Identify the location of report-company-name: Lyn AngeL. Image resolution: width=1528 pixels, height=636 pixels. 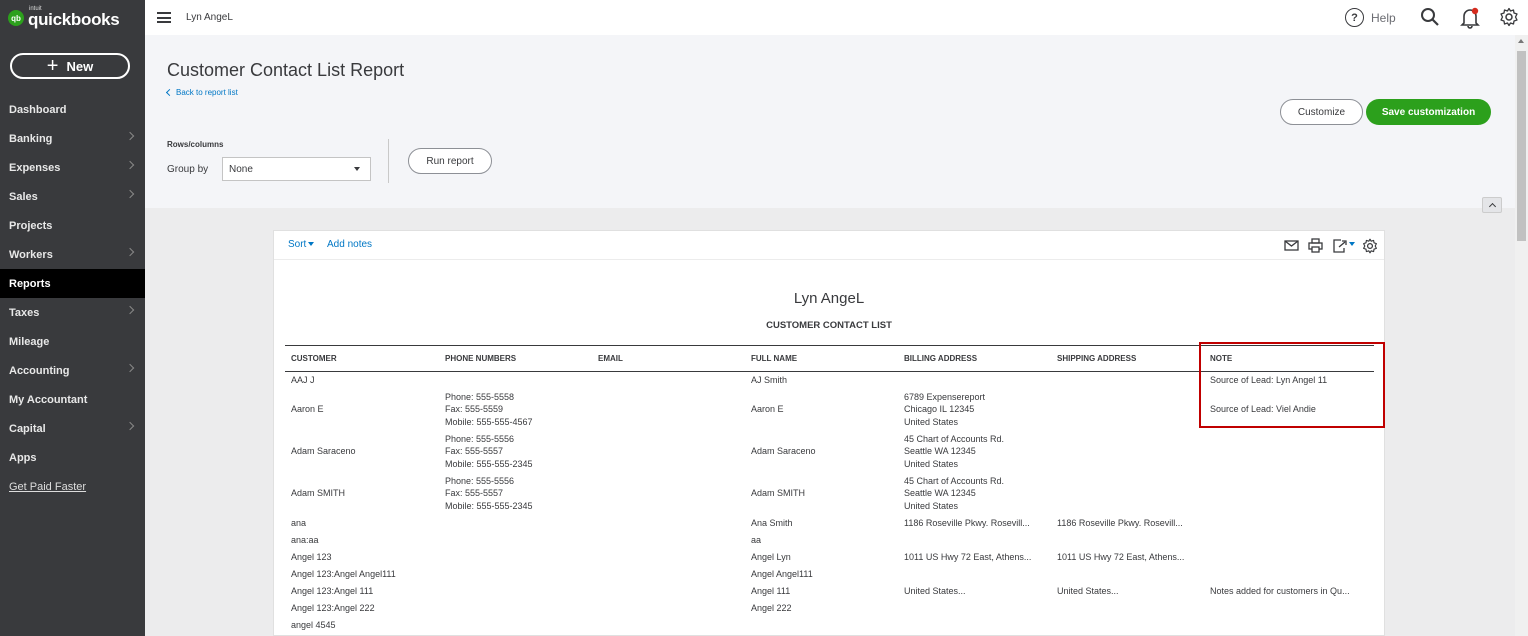
(829, 298).